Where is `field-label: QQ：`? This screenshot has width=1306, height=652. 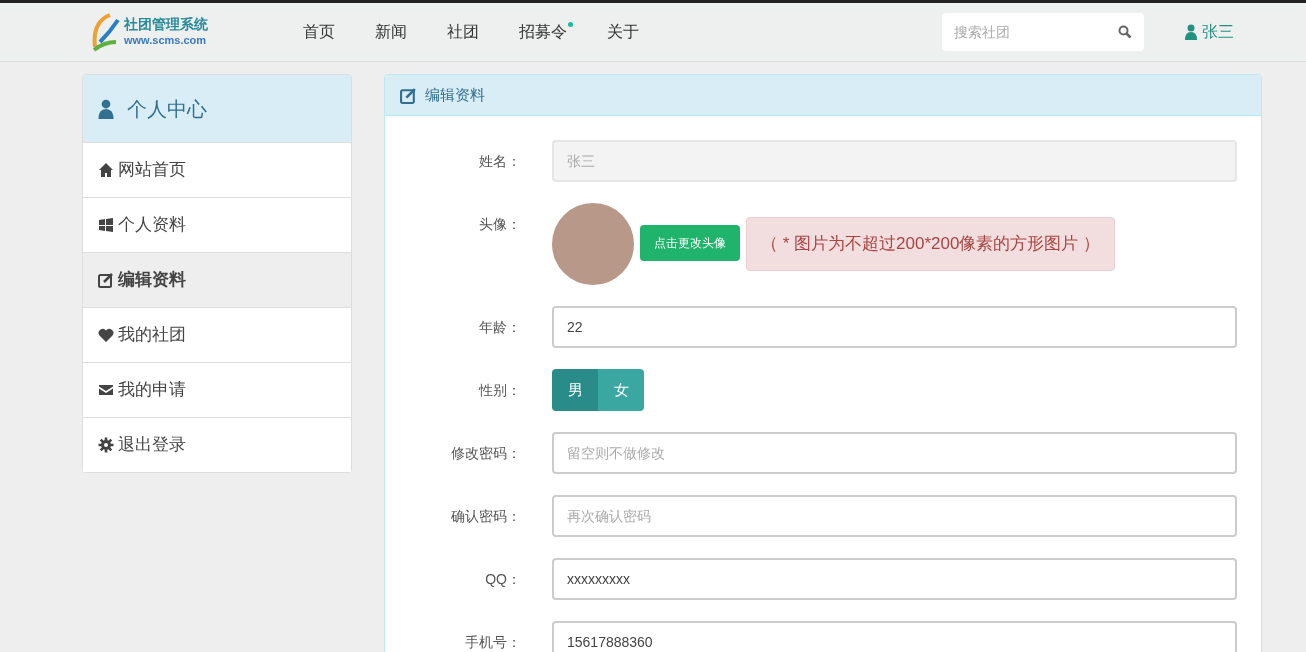 field-label: QQ： is located at coordinates (502, 579).